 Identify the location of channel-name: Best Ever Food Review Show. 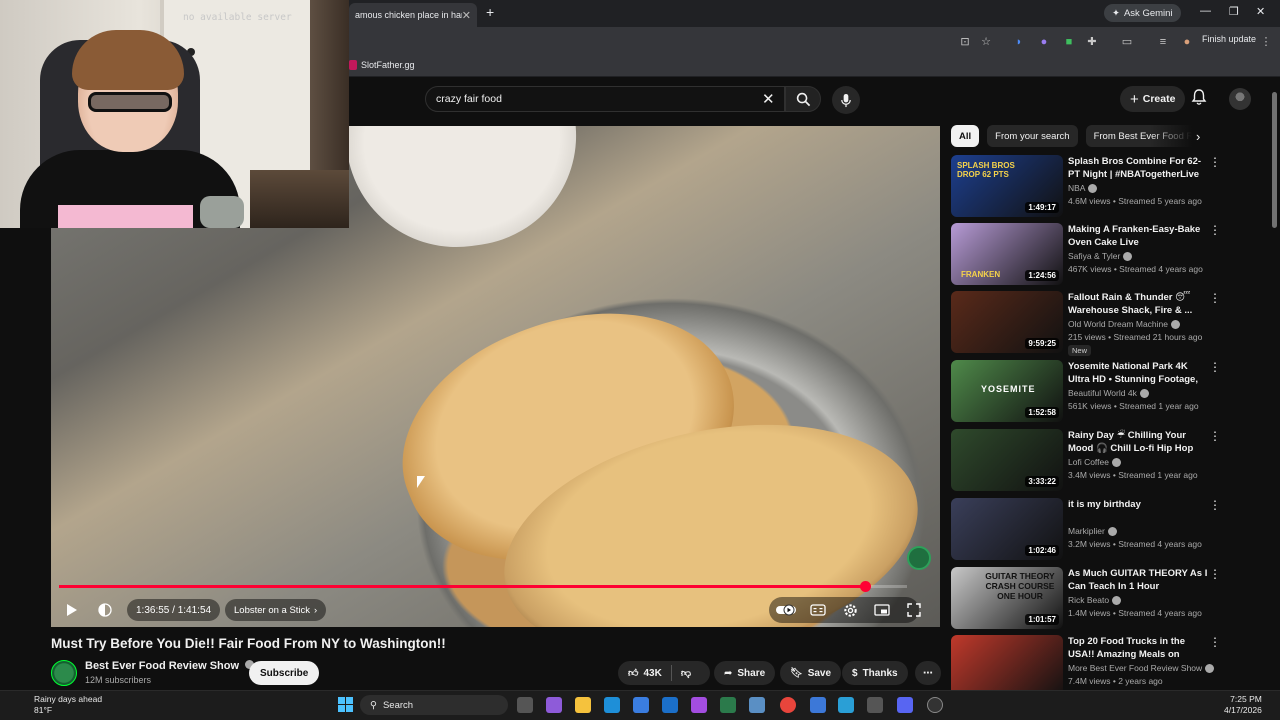
(170, 666).